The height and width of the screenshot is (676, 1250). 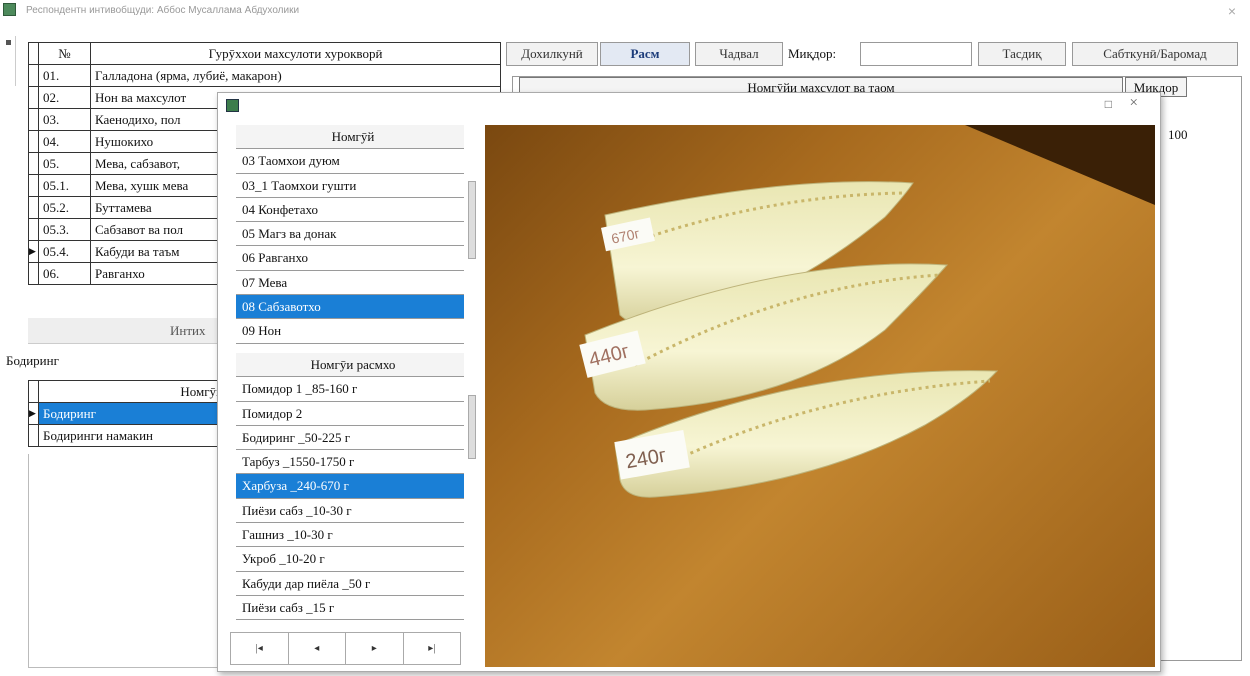 I want to click on left-panel-frame, so click(x=128, y=561).